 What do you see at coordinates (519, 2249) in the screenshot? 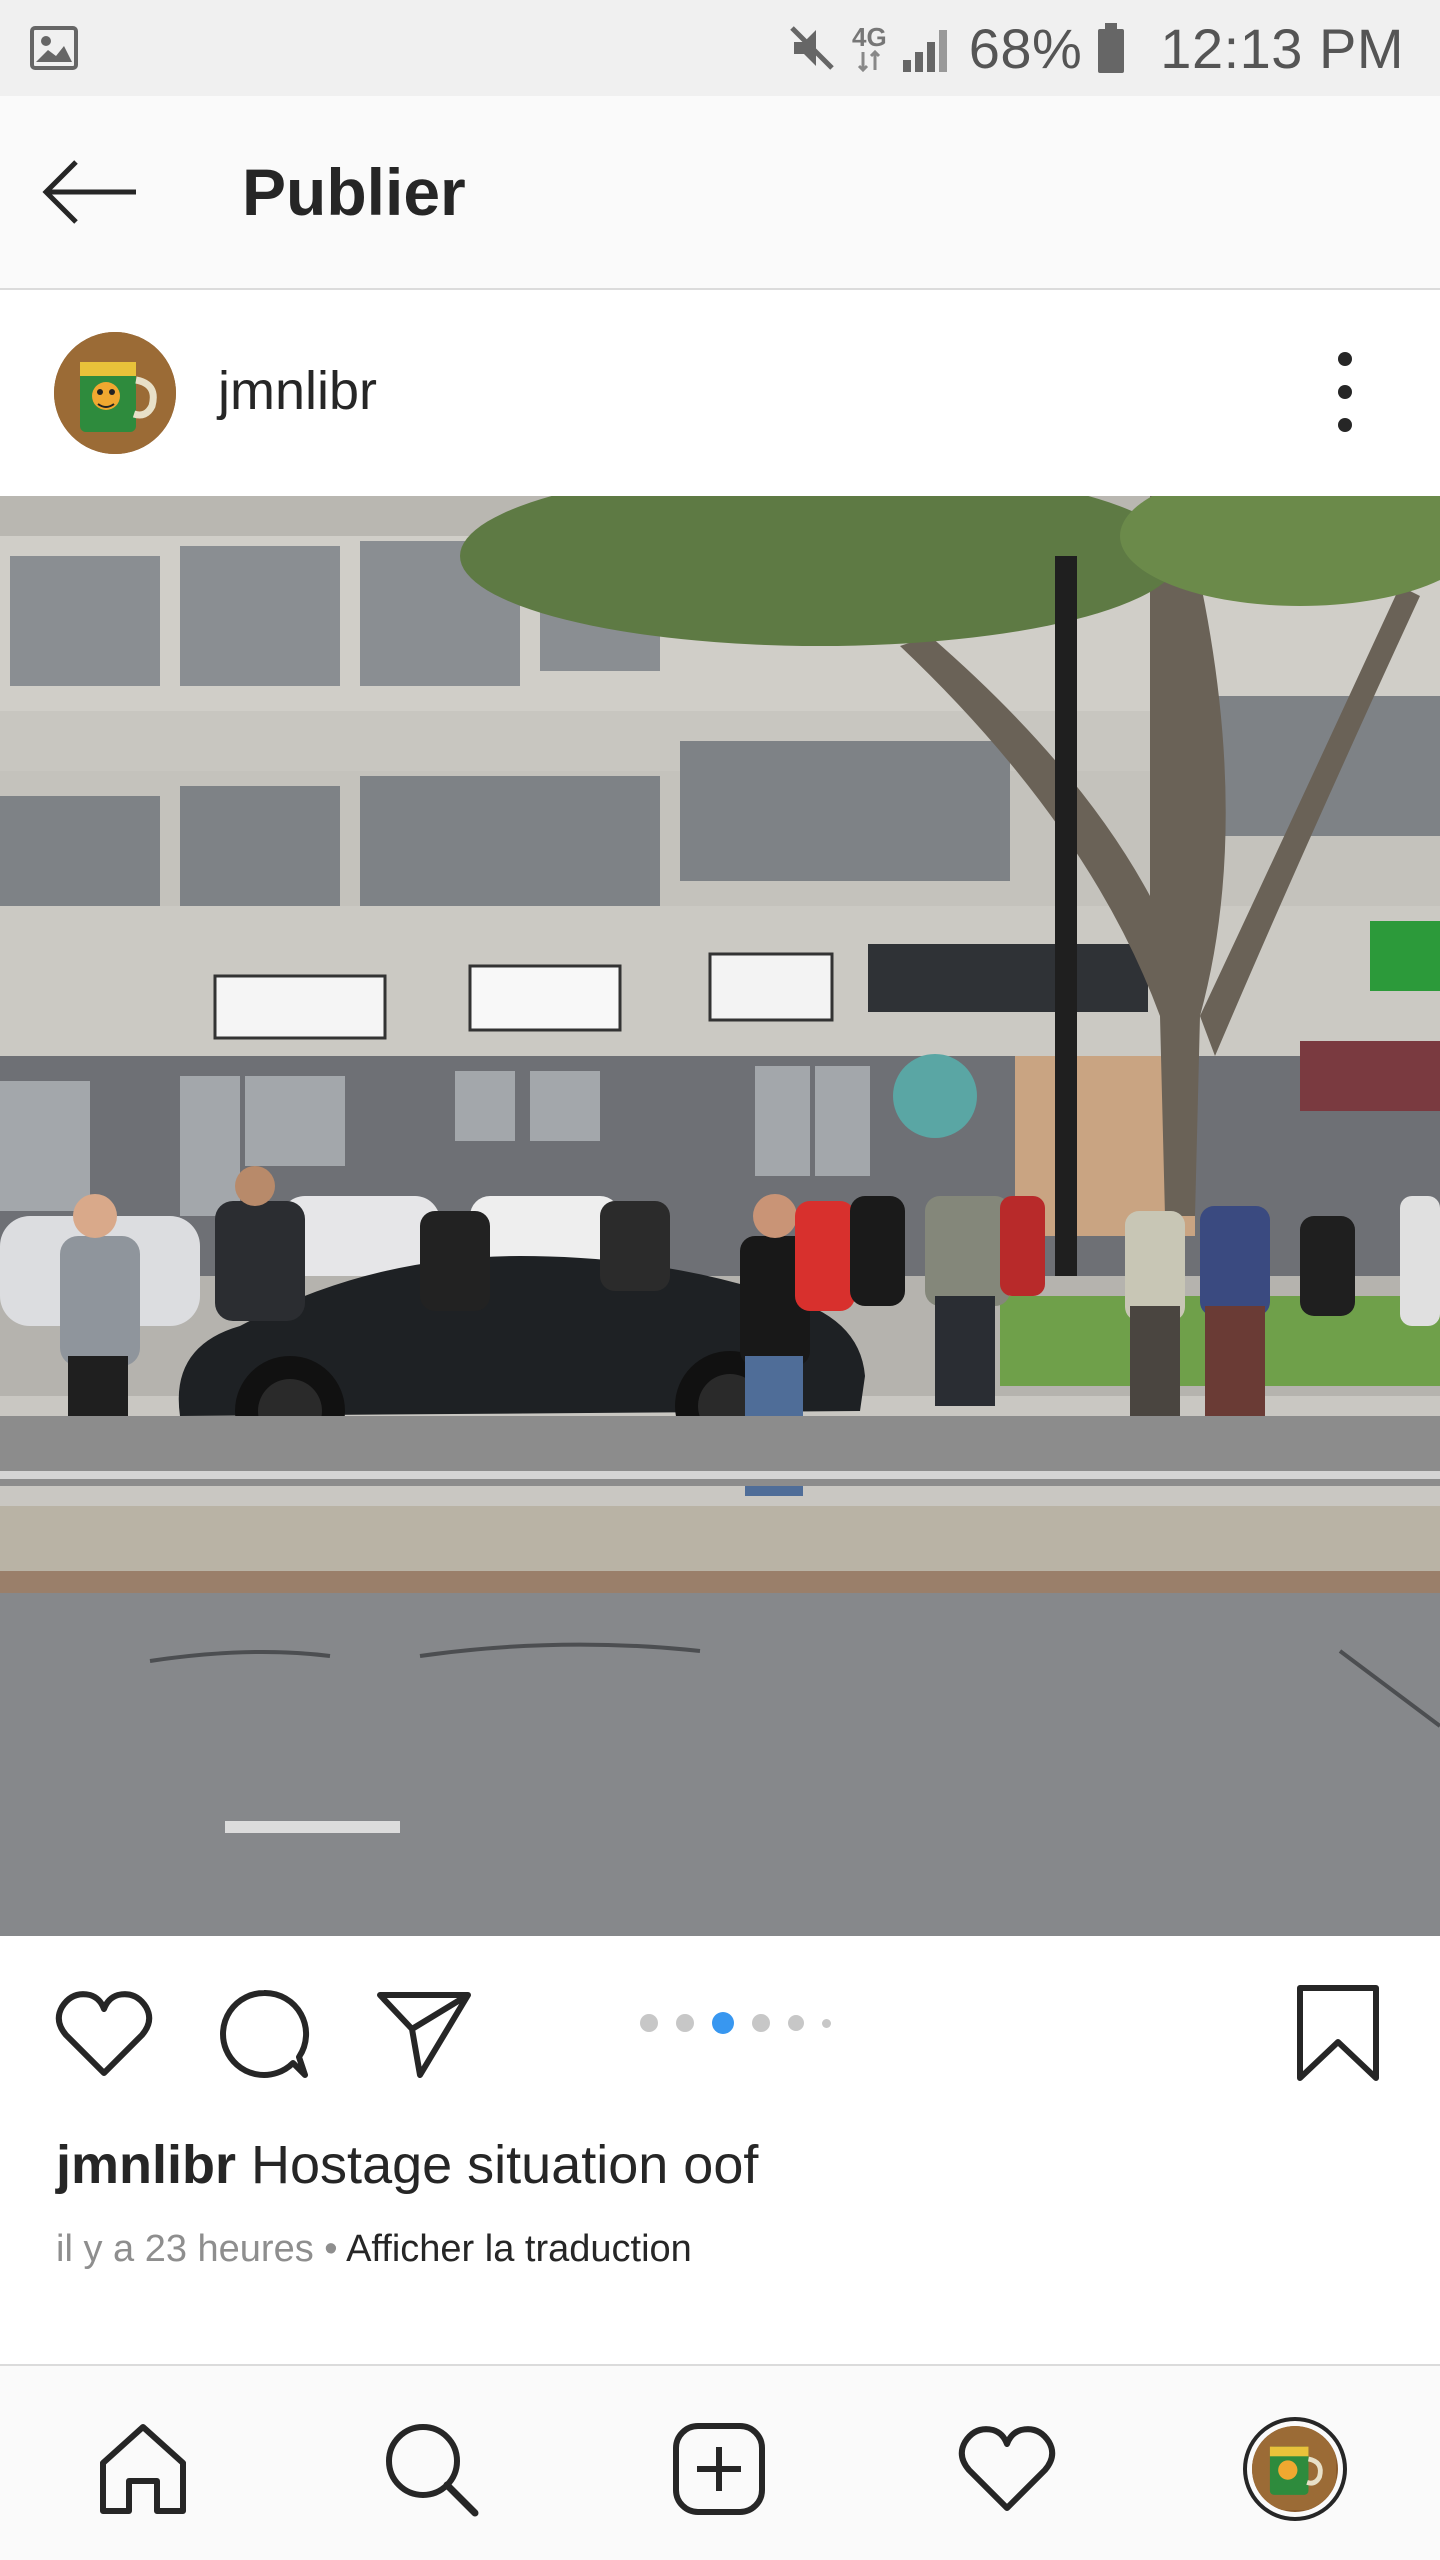
I see `translate-link: Afficher la traduction` at bounding box center [519, 2249].